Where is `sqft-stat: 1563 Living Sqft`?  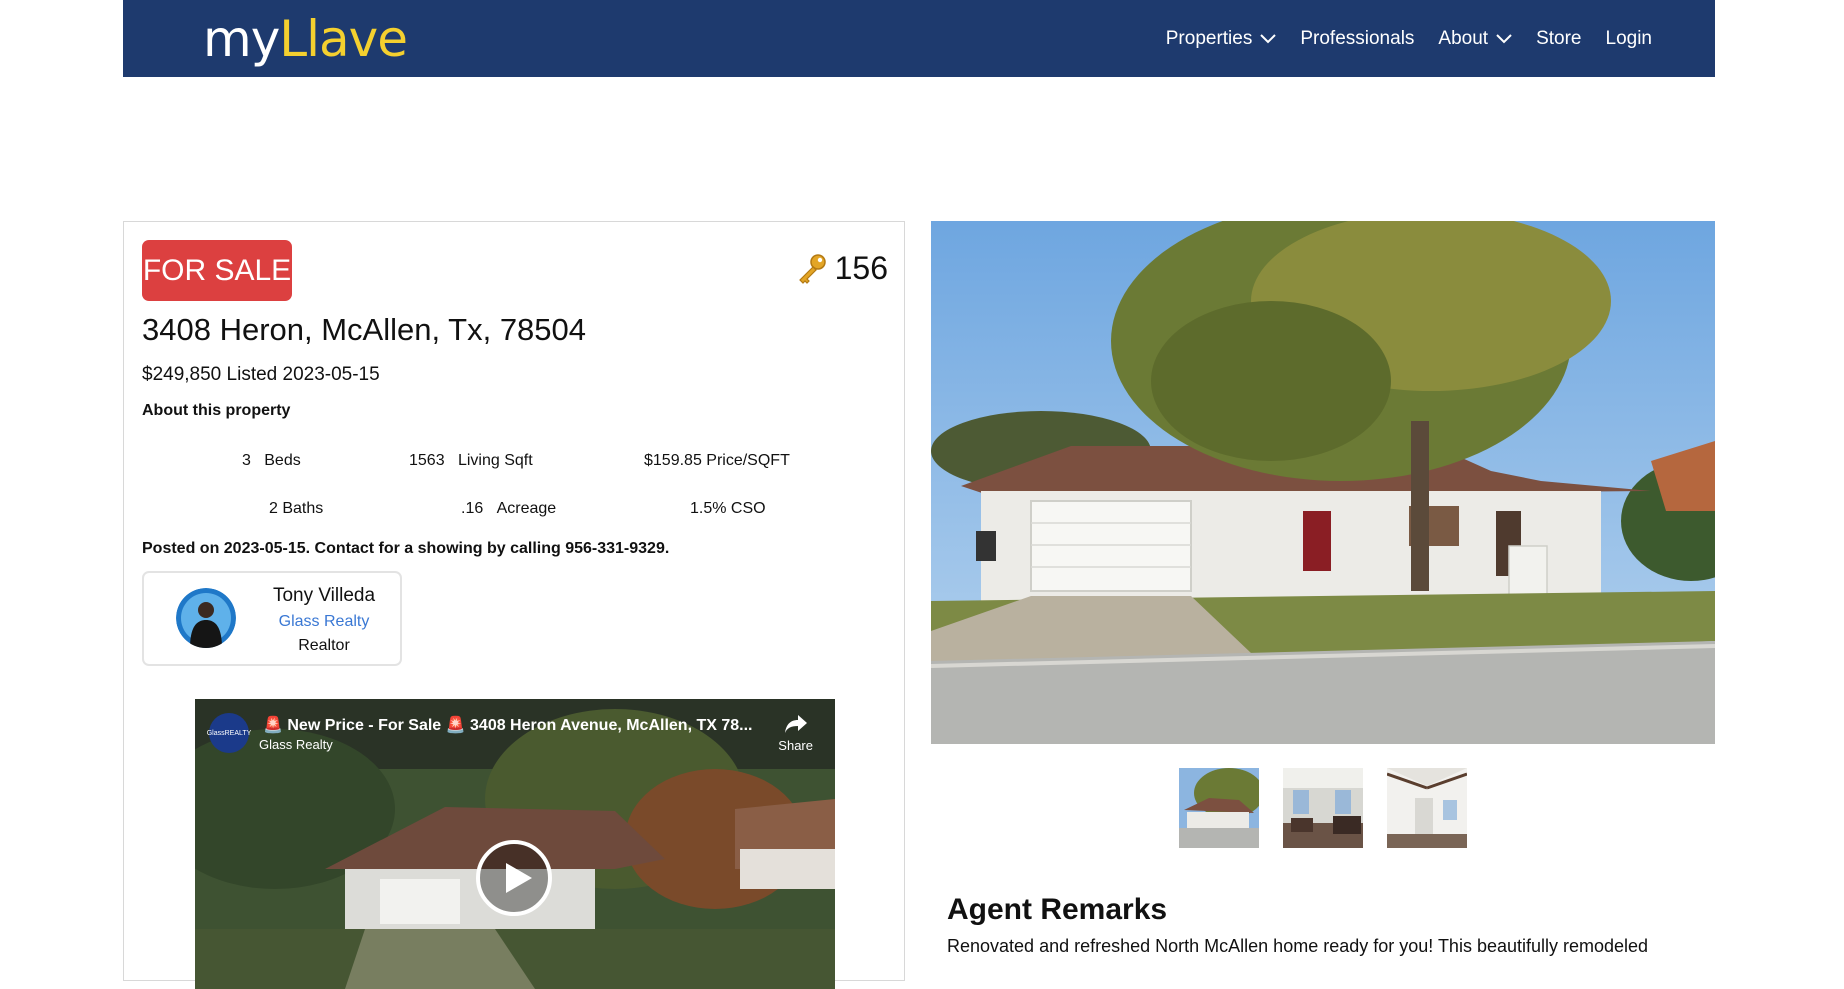
sqft-stat: 1563 Living Sqft is located at coordinates (471, 461).